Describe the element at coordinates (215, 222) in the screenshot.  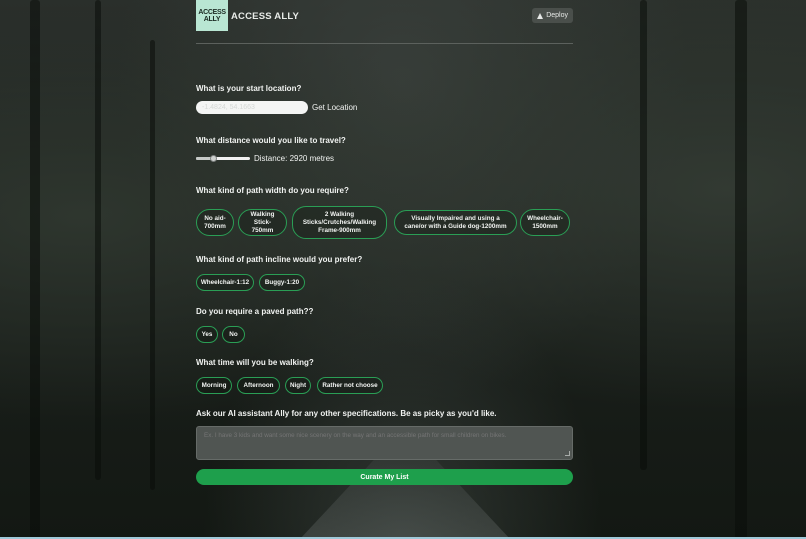
I see `width-option-no-aid: No aid-700mm` at that location.